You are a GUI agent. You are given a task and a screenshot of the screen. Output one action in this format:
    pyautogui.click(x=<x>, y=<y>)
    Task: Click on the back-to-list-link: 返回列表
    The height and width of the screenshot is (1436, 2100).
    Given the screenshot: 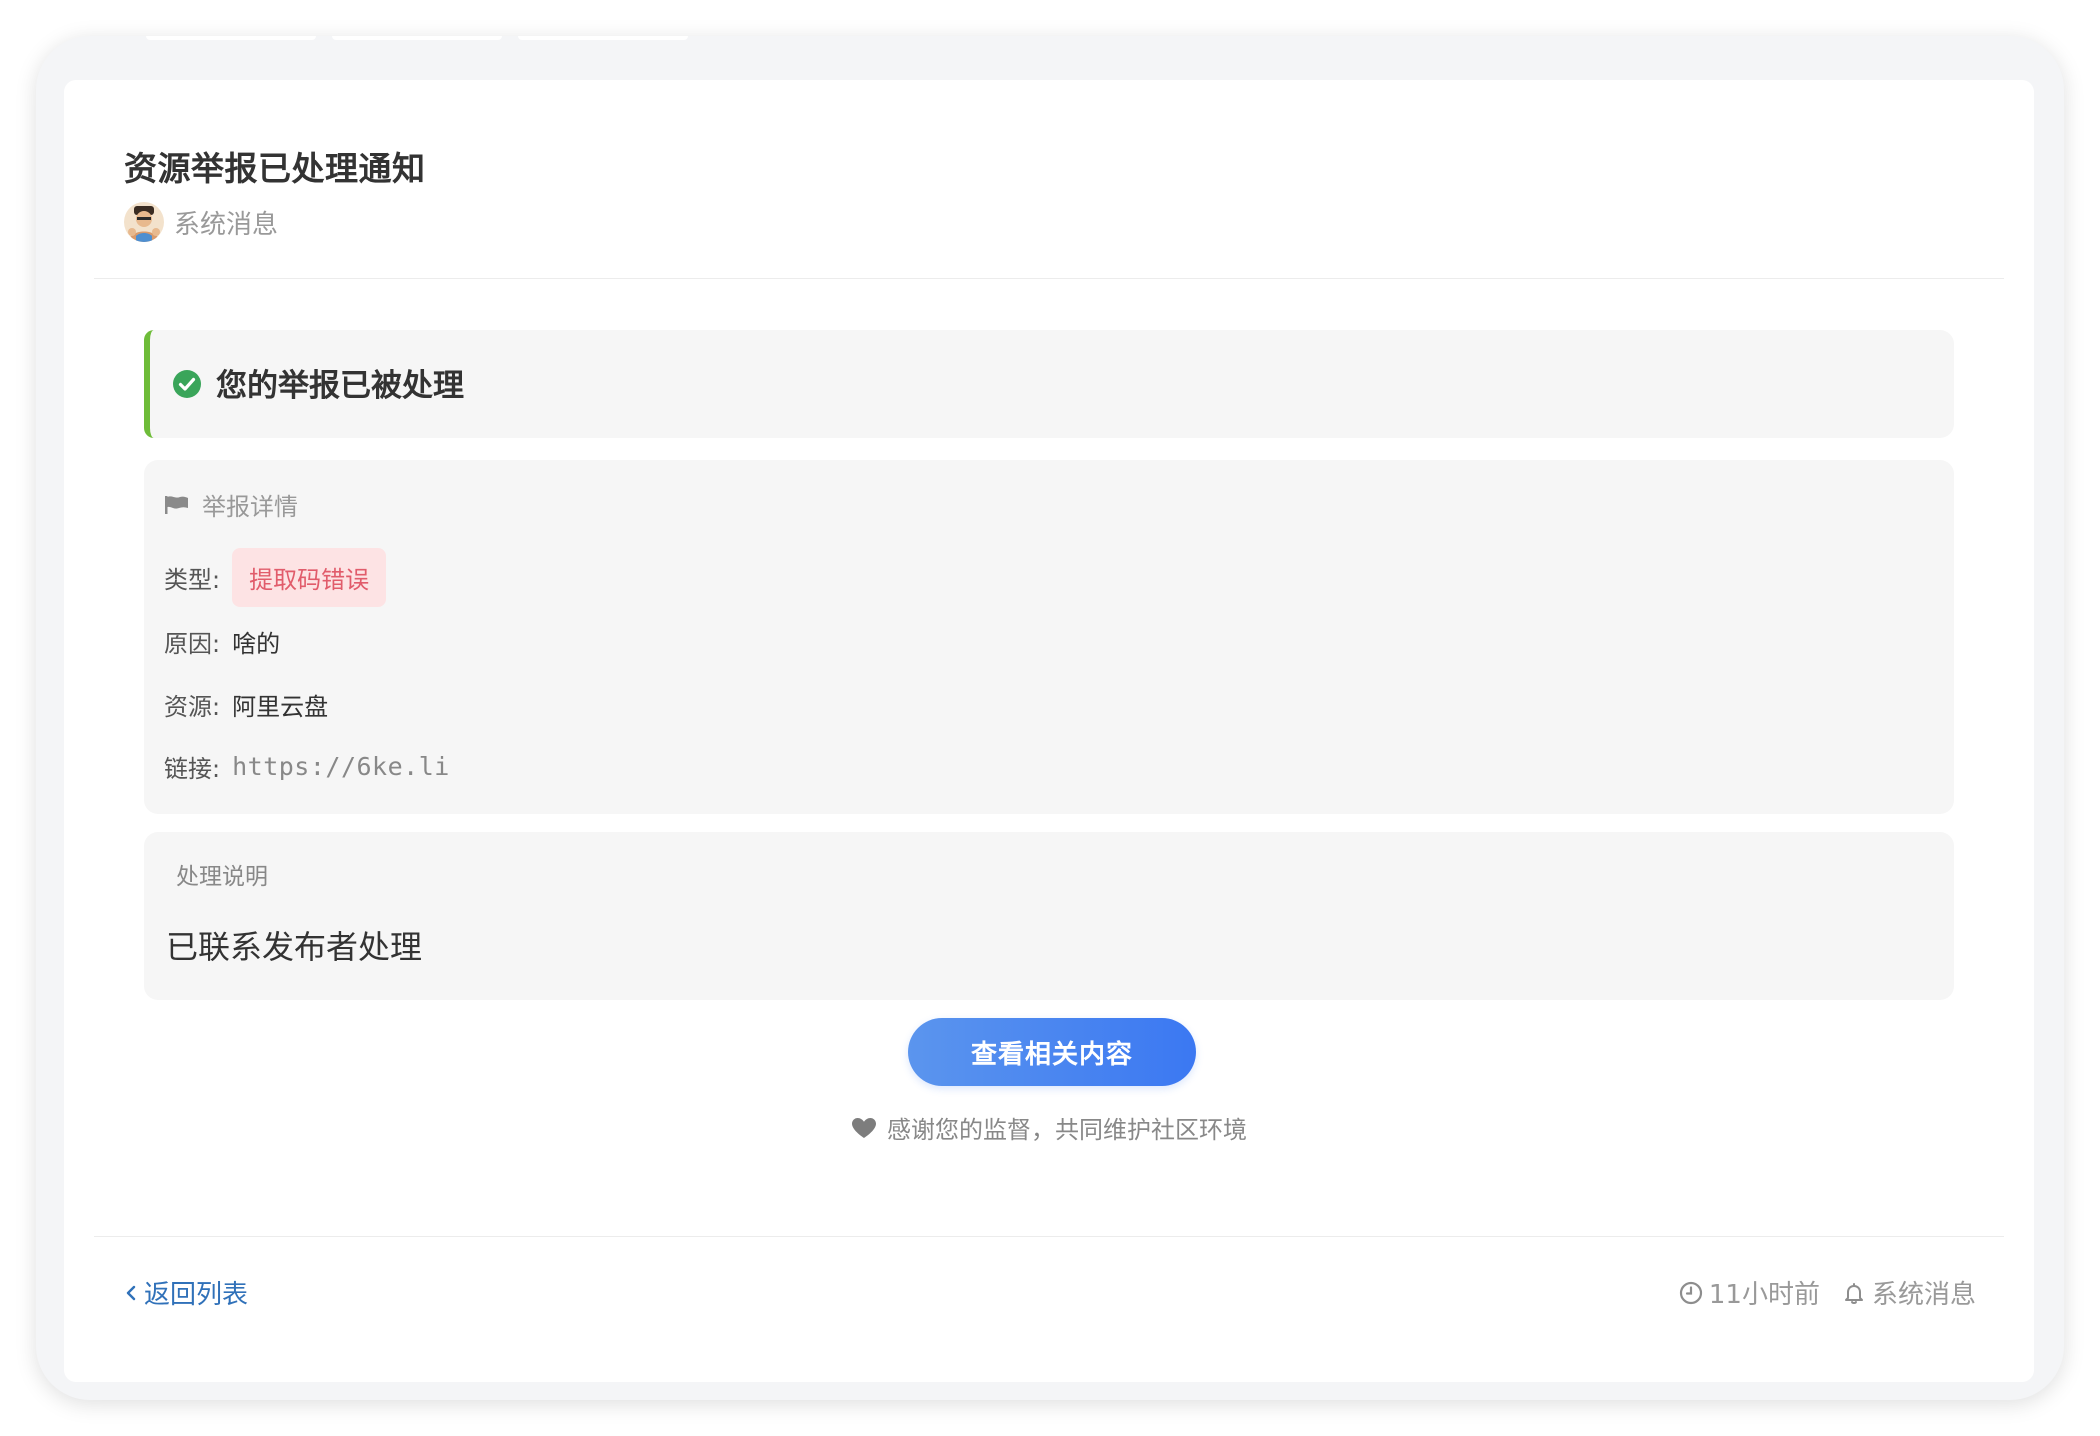 What is the action you would take?
    pyautogui.click(x=186, y=1292)
    